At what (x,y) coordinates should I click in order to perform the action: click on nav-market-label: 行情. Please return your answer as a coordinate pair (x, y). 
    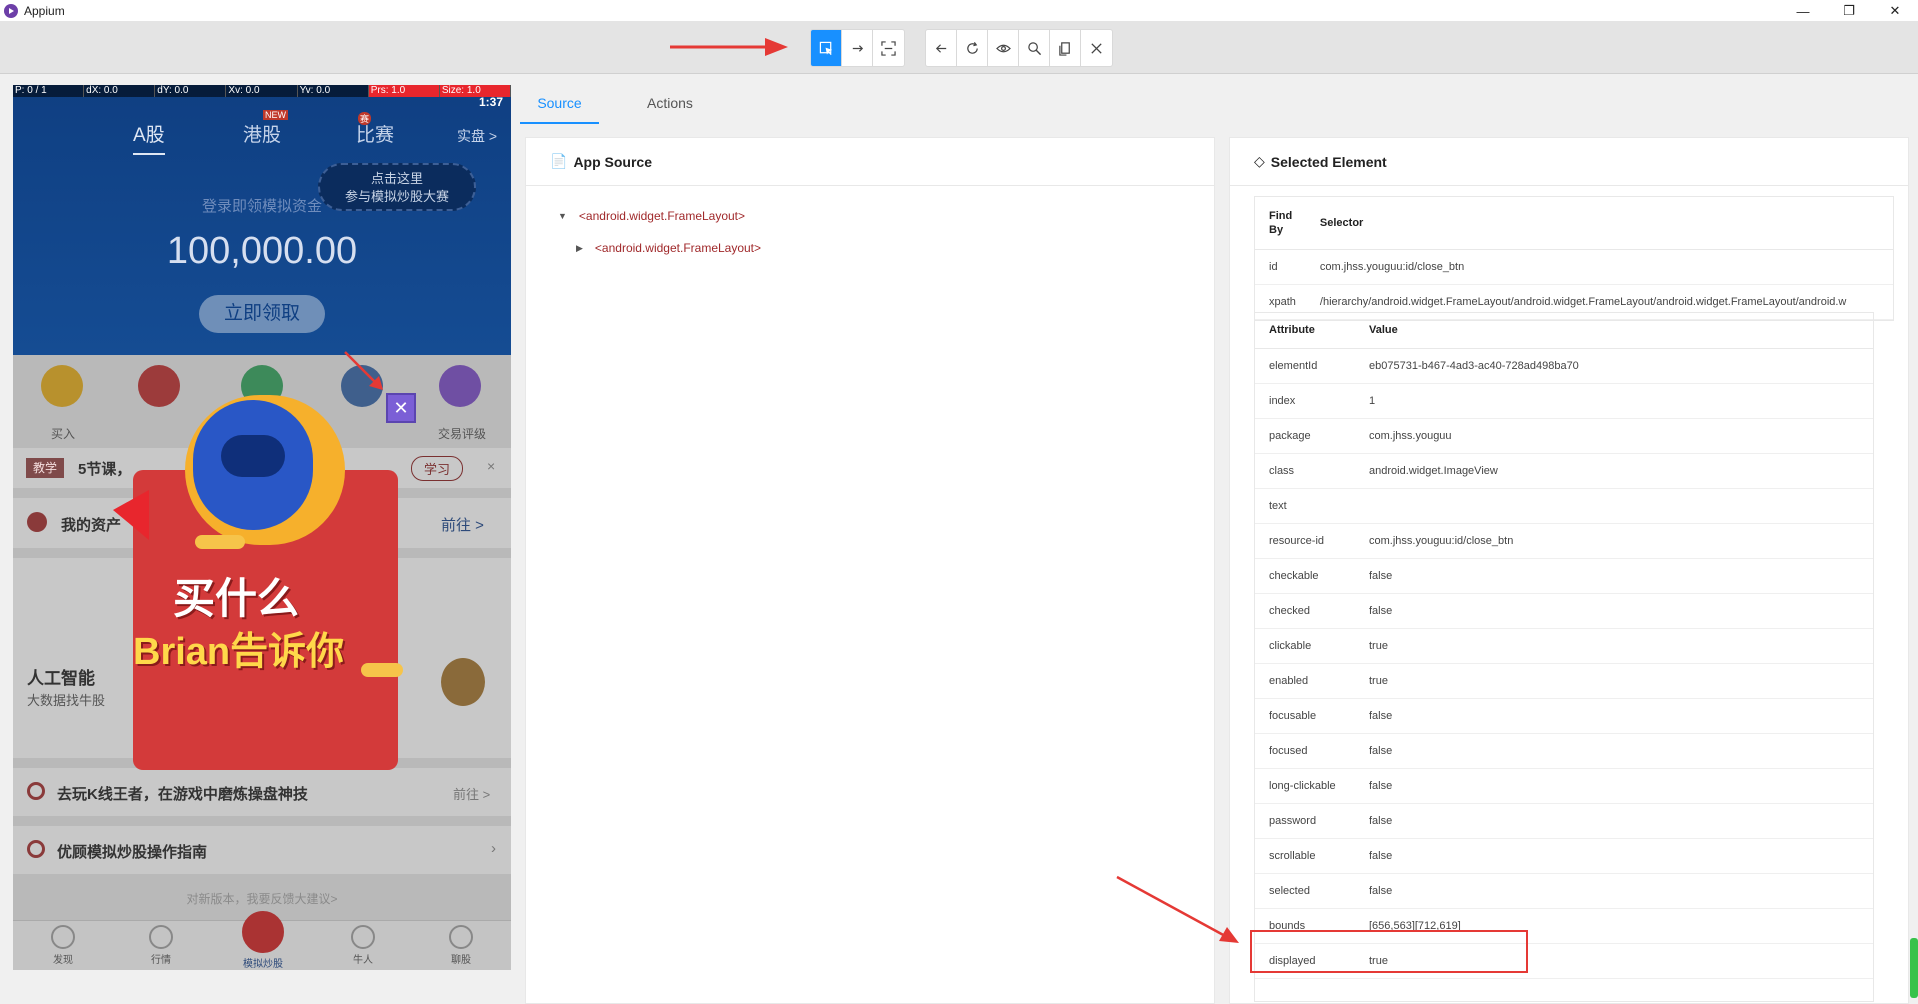
    Looking at the image, I should click on (161, 960).